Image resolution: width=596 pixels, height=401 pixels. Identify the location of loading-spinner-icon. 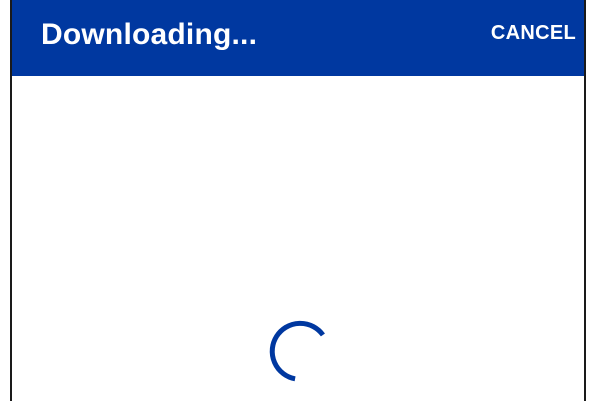
(297, 351).